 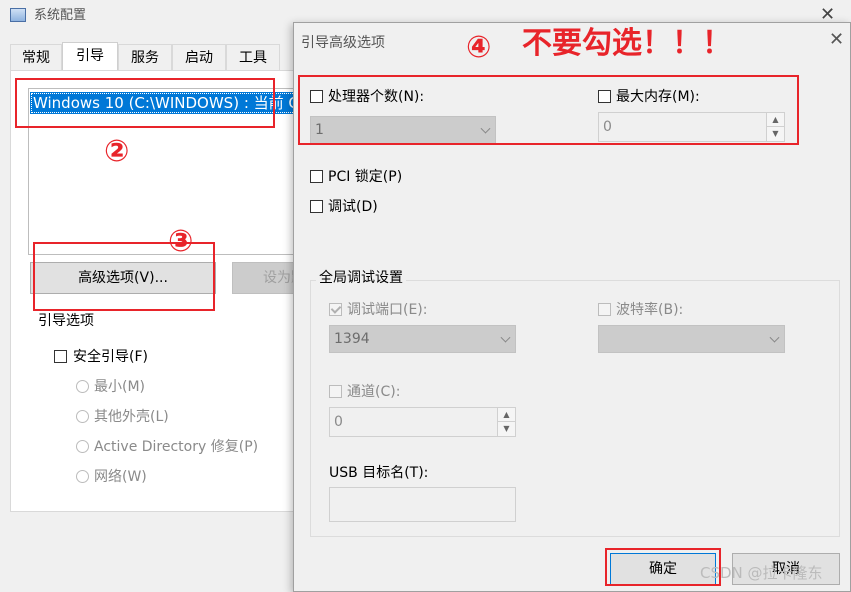 What do you see at coordinates (506, 415) in the screenshot?
I see `spin-up-icon: ▲` at bounding box center [506, 415].